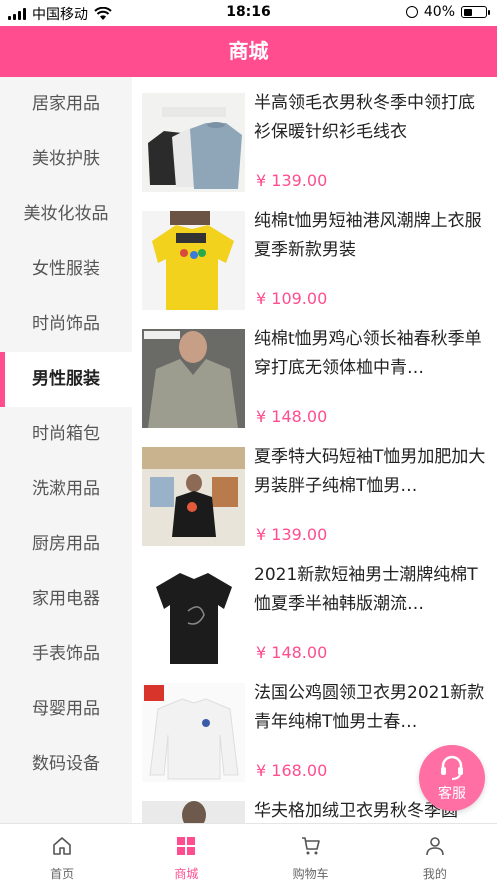 This screenshot has height=883, width=497. I want to click on grid-icon, so click(186, 846).